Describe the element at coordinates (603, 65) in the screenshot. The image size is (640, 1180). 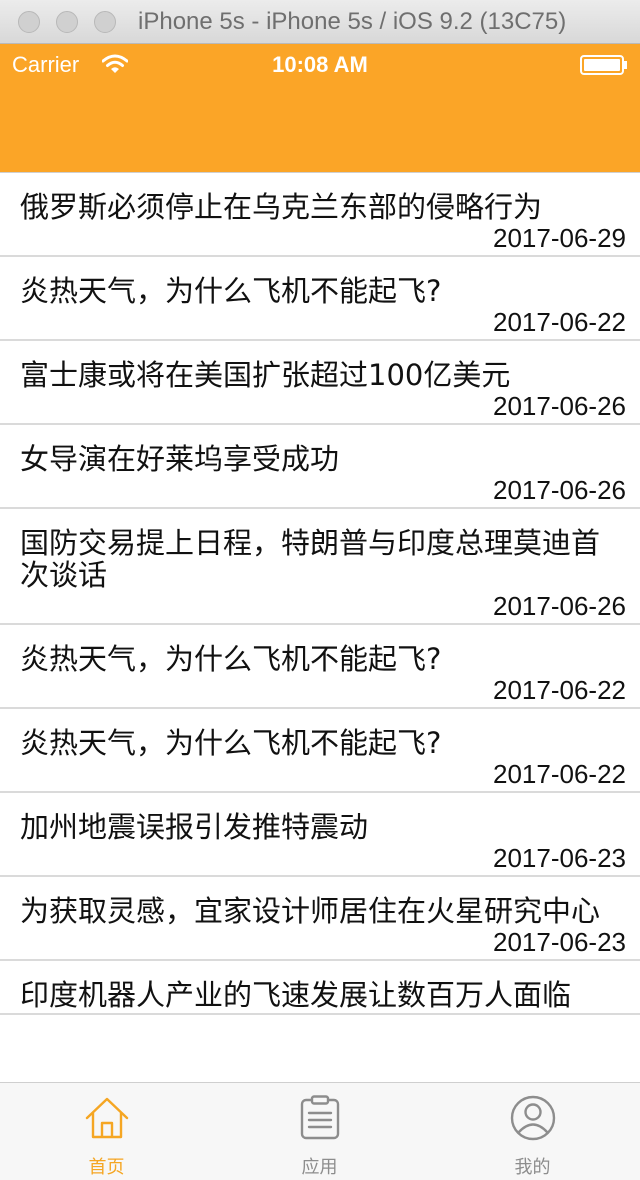
I see `battery-icon` at that location.